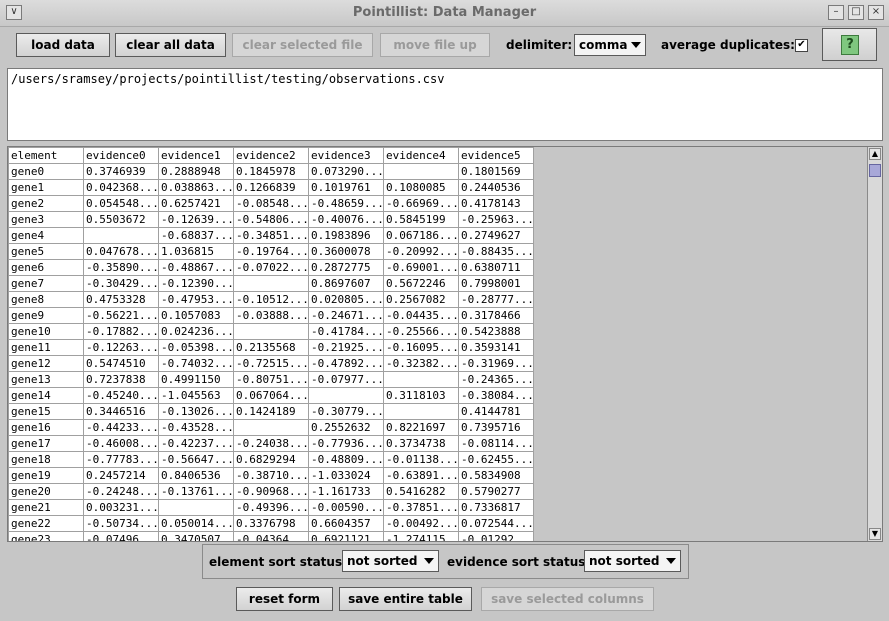 This screenshot has width=889, height=621. What do you see at coordinates (496, 475) in the screenshot?
I see `evidence-cell: 0.5834908` at bounding box center [496, 475].